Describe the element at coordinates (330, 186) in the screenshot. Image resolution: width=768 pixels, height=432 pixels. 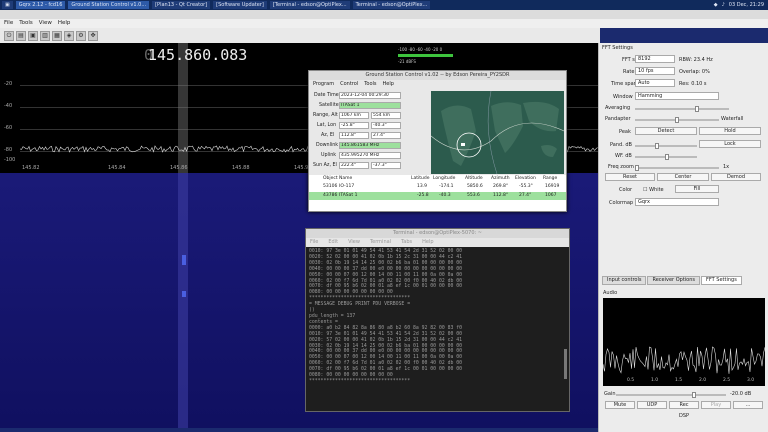
I see `table-cell: 53106` at that location.